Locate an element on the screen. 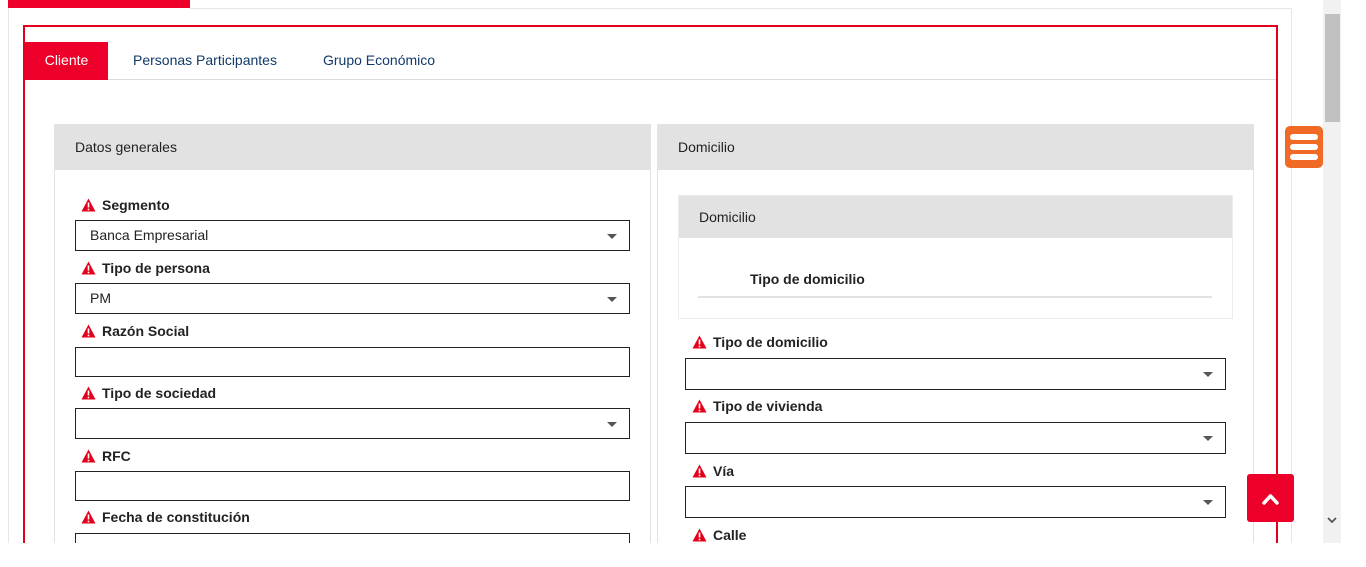 This screenshot has width=1366, height=567. top-accent-bar is located at coordinates (99, 4).